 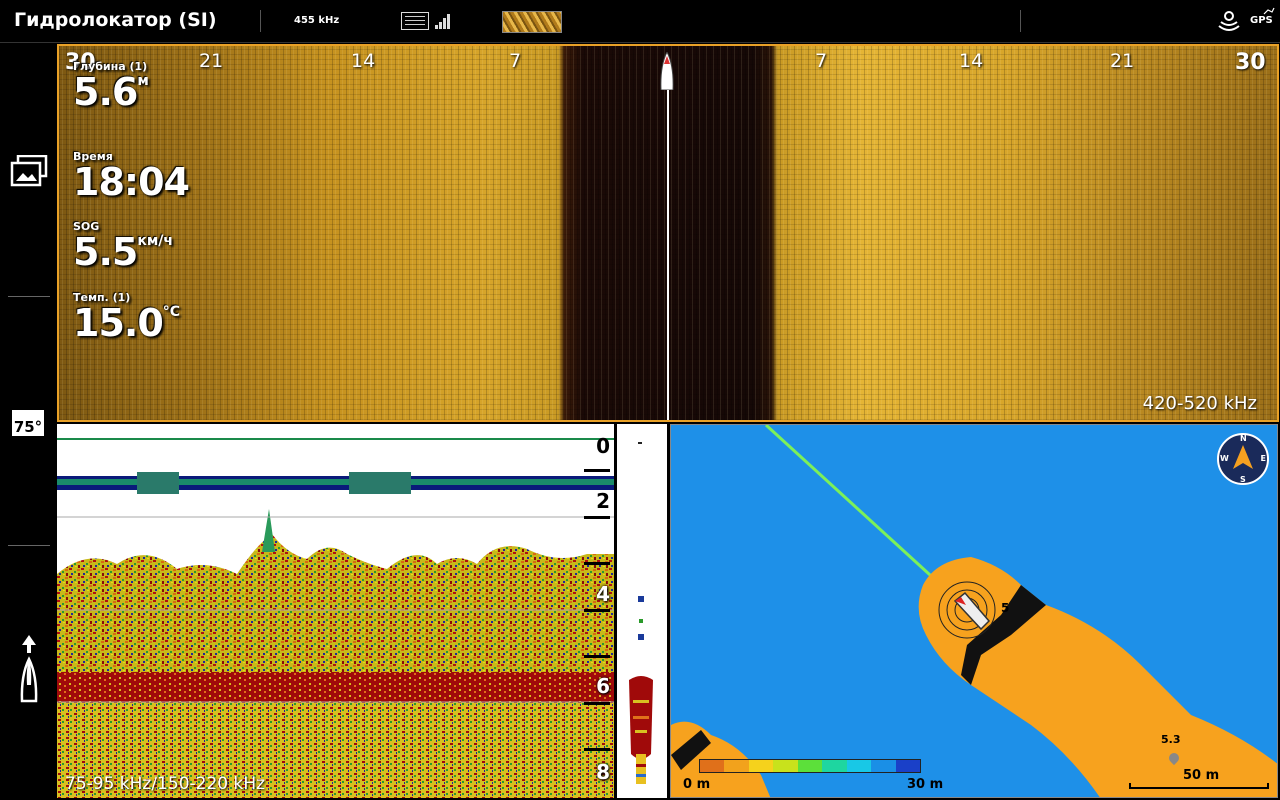 What do you see at coordinates (1201, 775) in the screenshot?
I see `scale-bar-label: 50 m` at bounding box center [1201, 775].